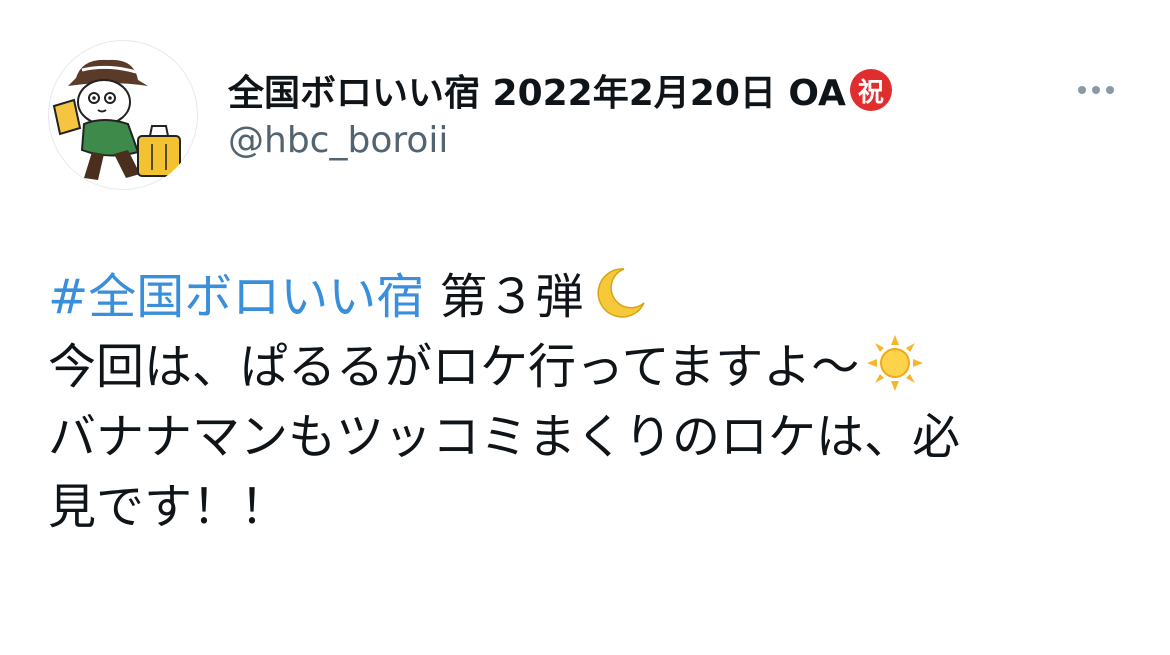  Describe the element at coordinates (338, 140) in the screenshot. I see `user-handle: @hbc_boroii` at that location.